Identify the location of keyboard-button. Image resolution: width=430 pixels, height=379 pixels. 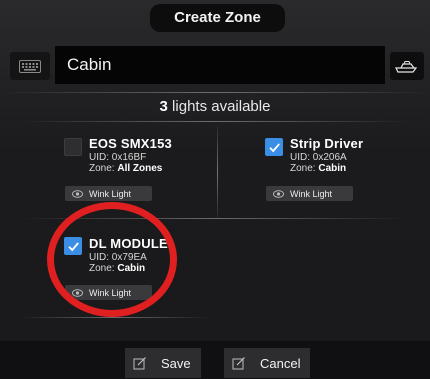
(30, 66).